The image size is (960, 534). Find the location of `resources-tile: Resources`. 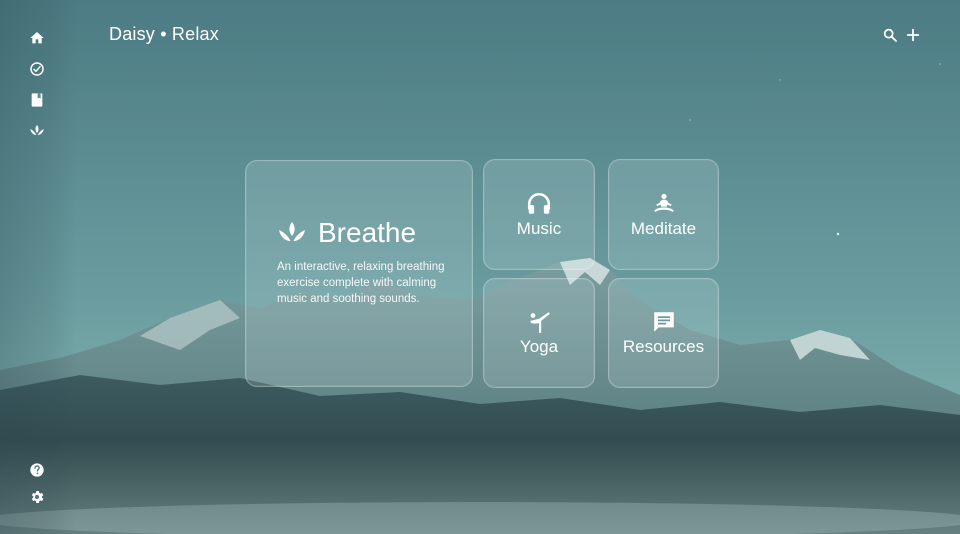

resources-tile: Resources is located at coordinates (663, 333).